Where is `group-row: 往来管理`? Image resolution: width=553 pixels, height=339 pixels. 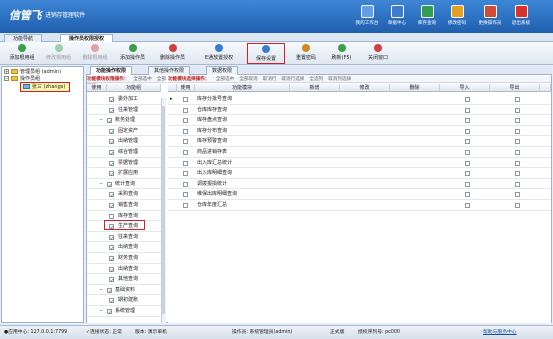 group-row: 往来管理 is located at coordinates (124, 111).